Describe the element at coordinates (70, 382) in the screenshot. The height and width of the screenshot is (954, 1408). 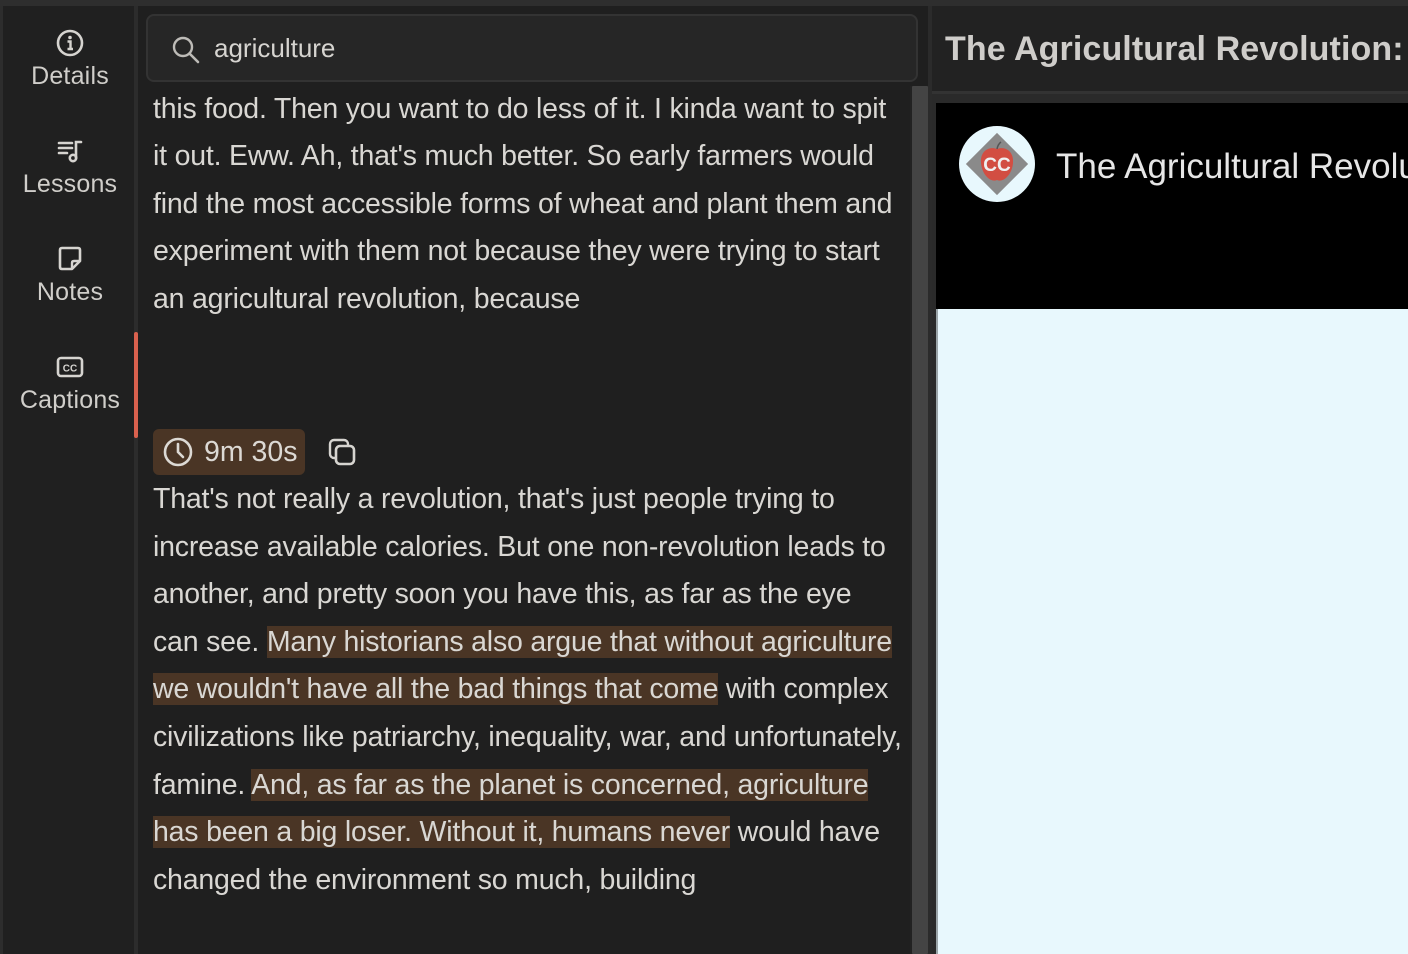
I see `sidebar-item-captions: CC Captions` at that location.